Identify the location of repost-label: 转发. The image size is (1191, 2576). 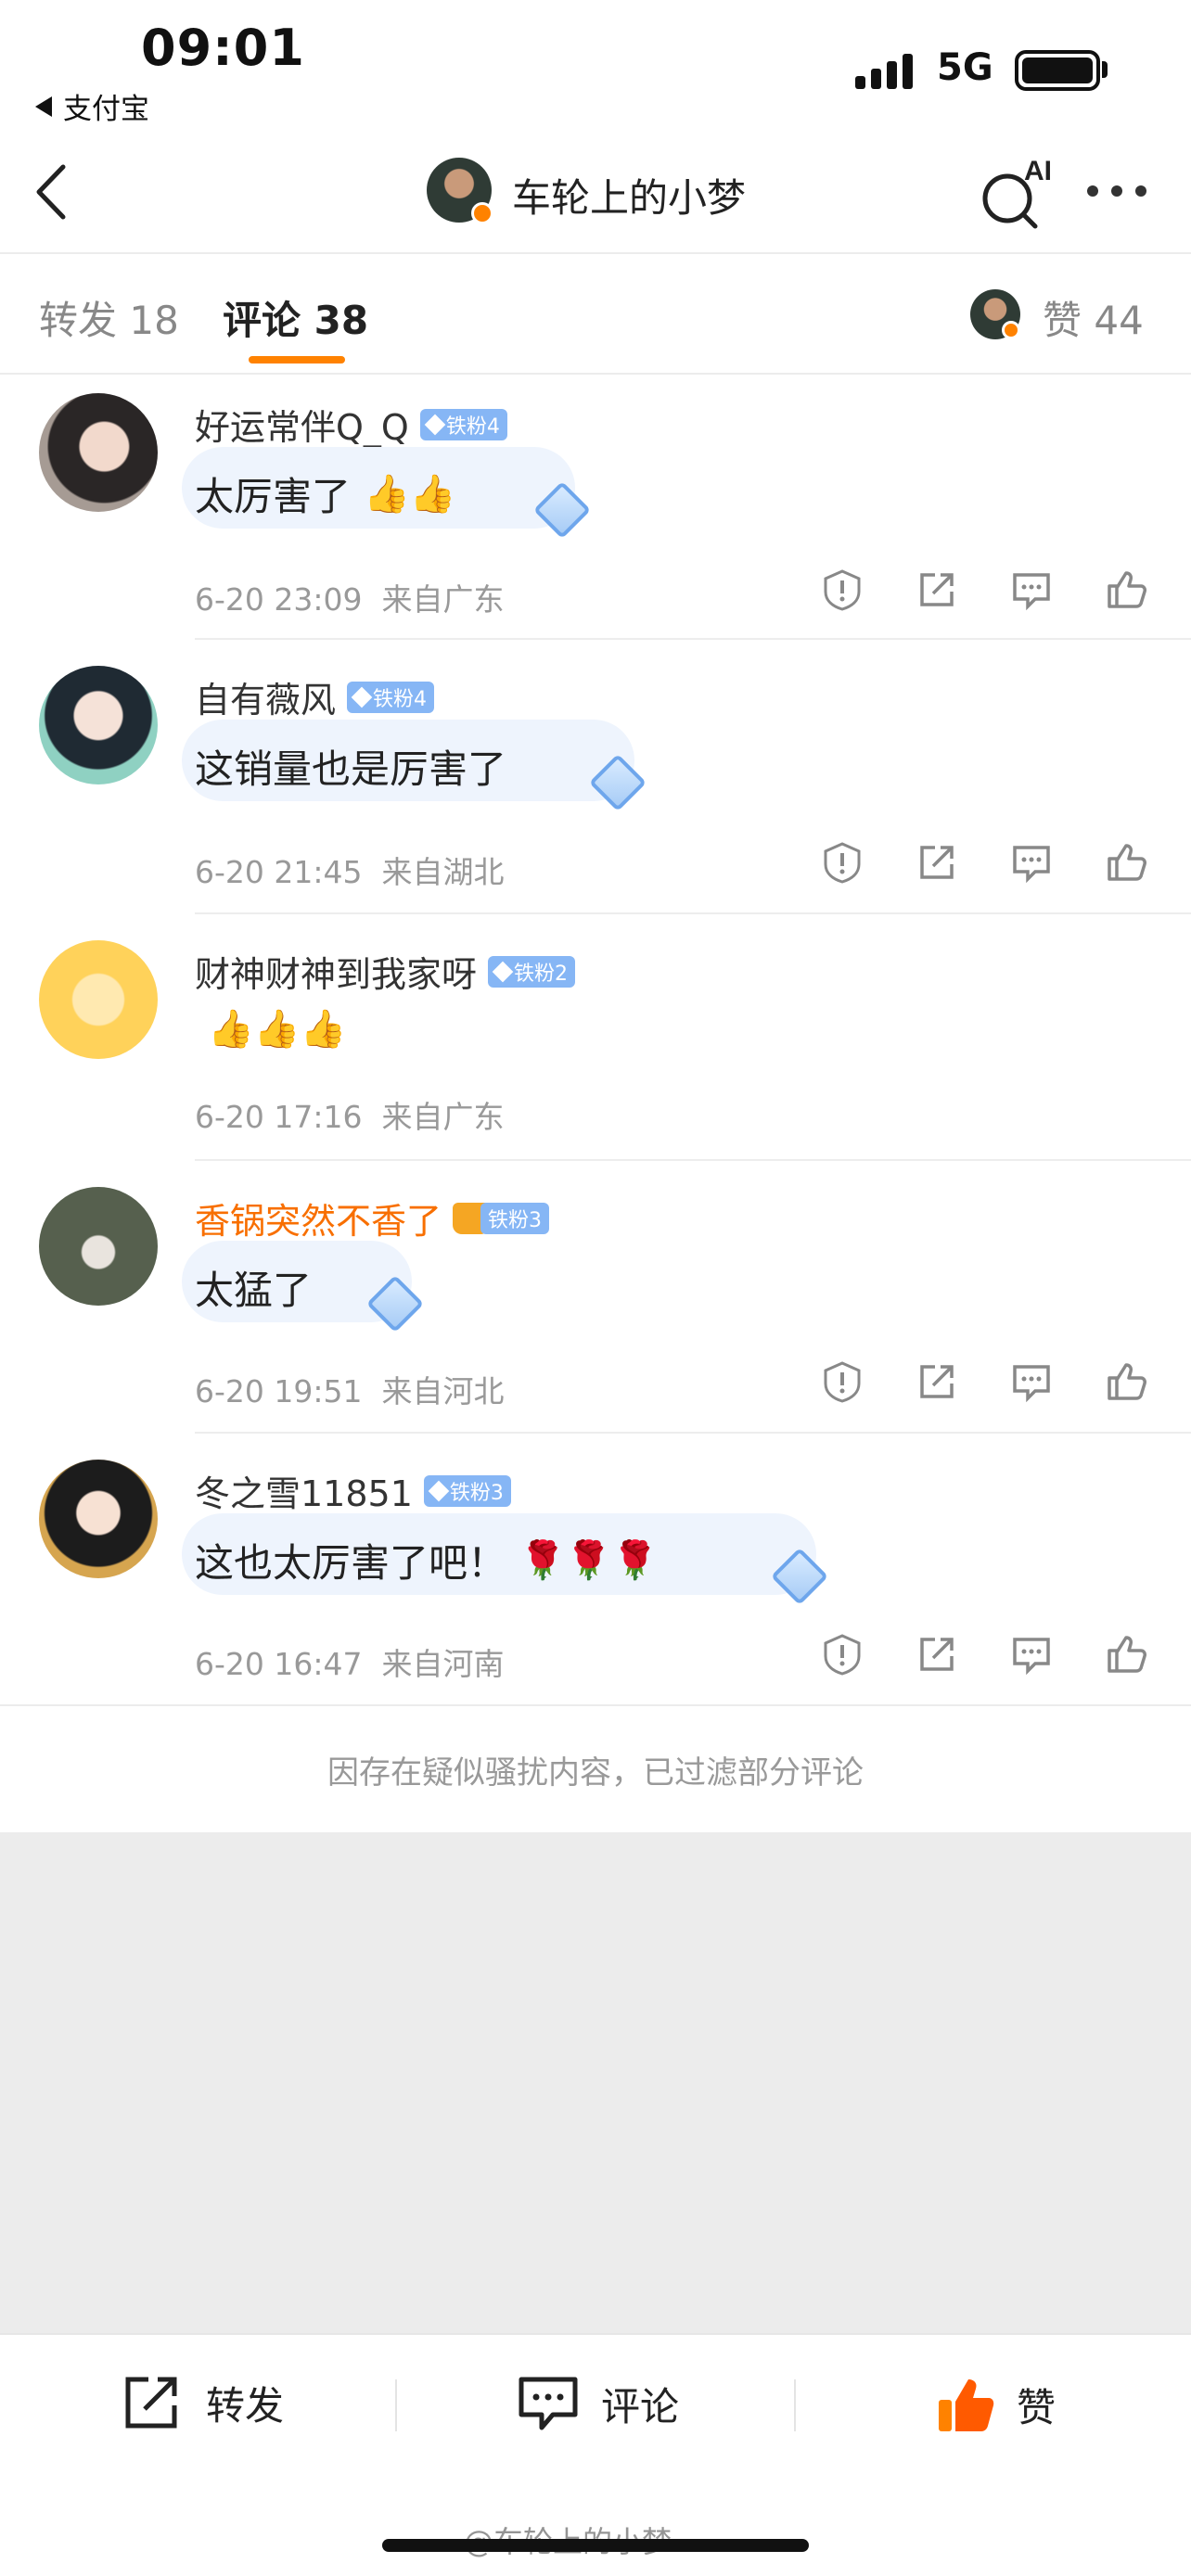
(246, 2406).